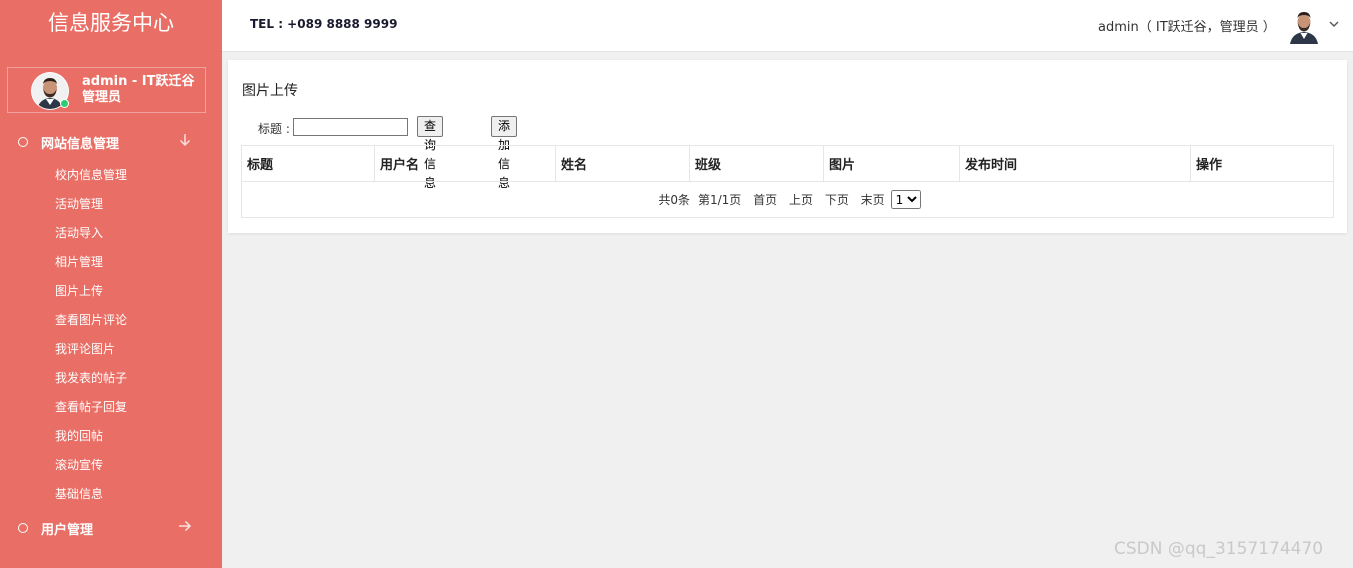 This screenshot has height=568, width=1353. I want to click on brand-title: 信息服务中心, so click(111, 23).